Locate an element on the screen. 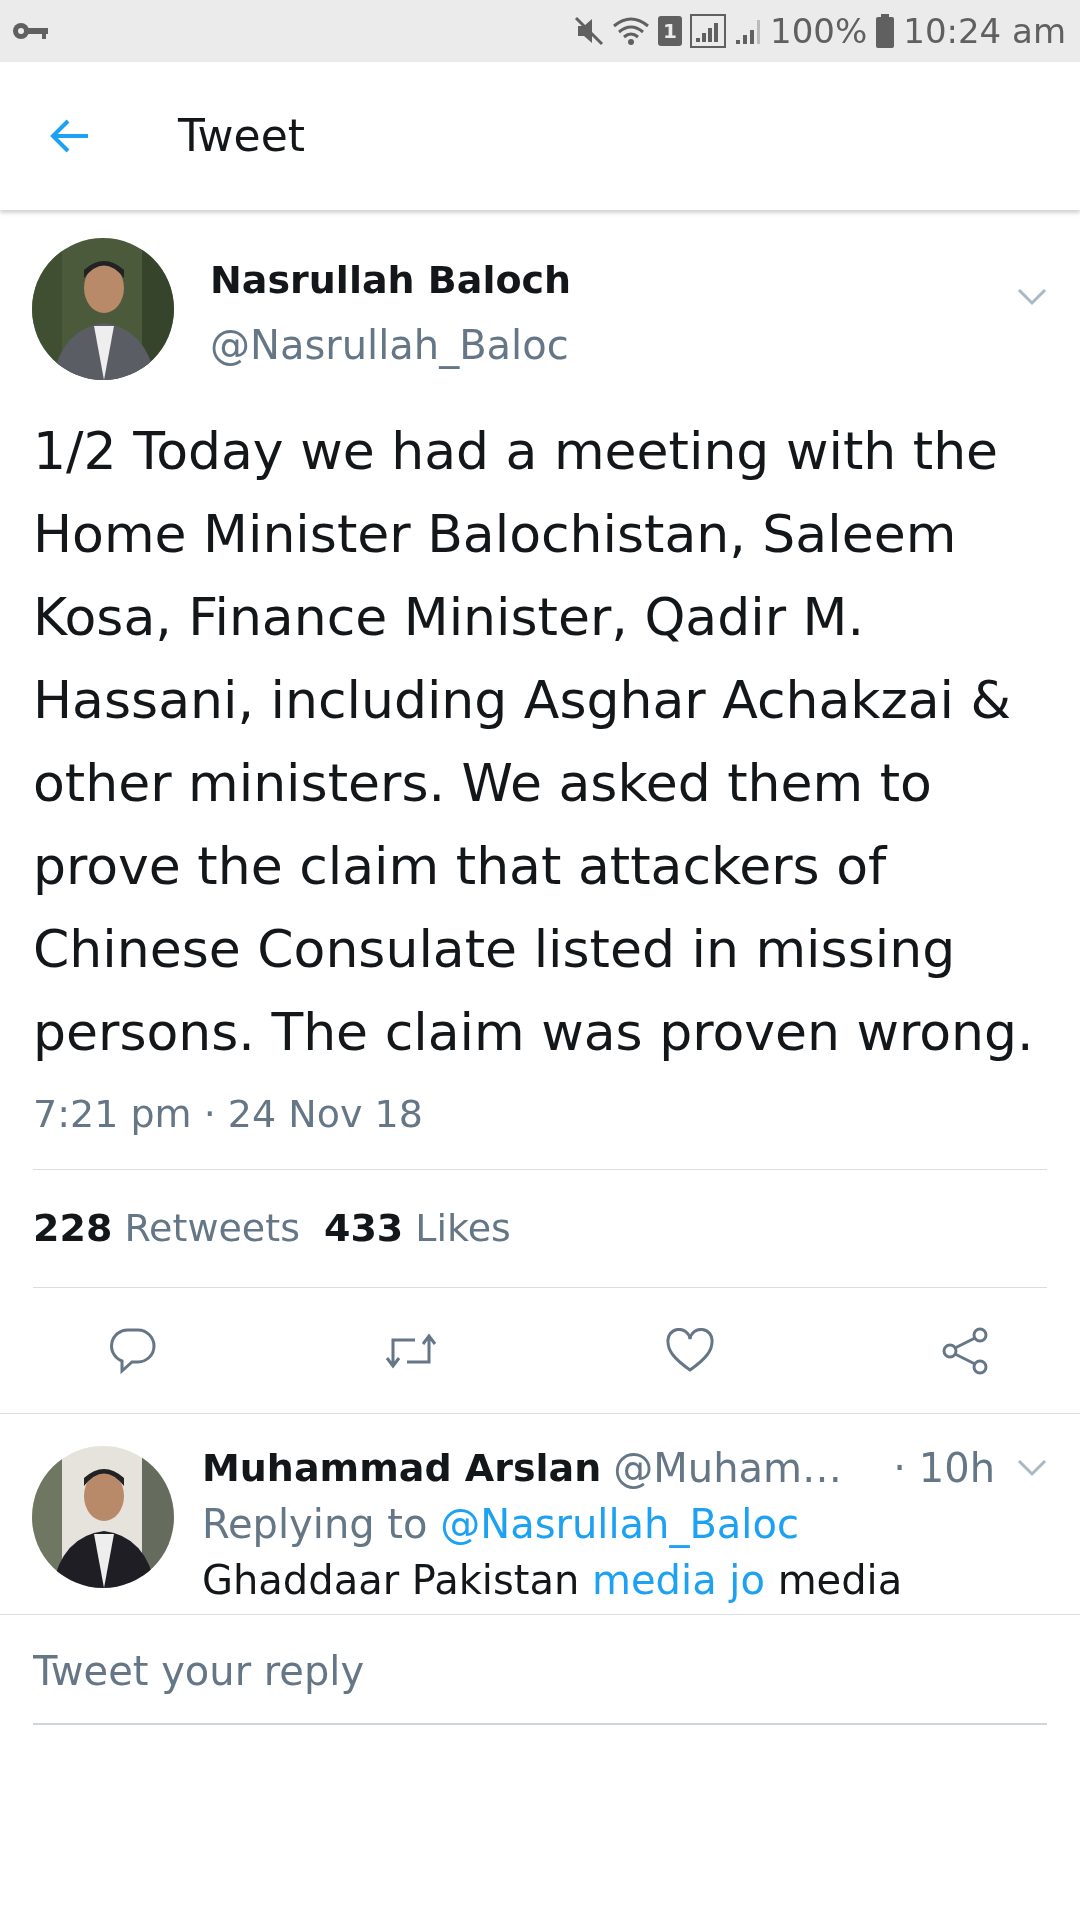 The width and height of the screenshot is (1080, 1920). share-icon is located at coordinates (965, 1350).